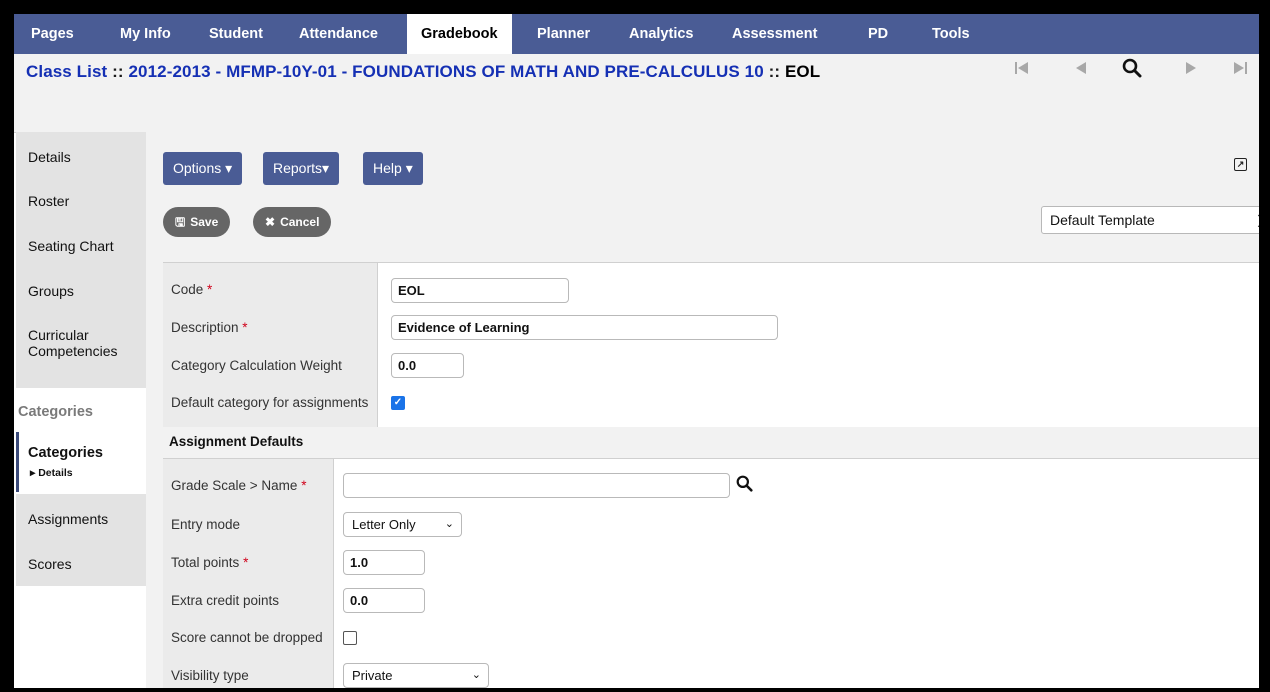 This screenshot has height=692, width=1270. I want to click on nav-tab-analytics: Analytics, so click(661, 34).